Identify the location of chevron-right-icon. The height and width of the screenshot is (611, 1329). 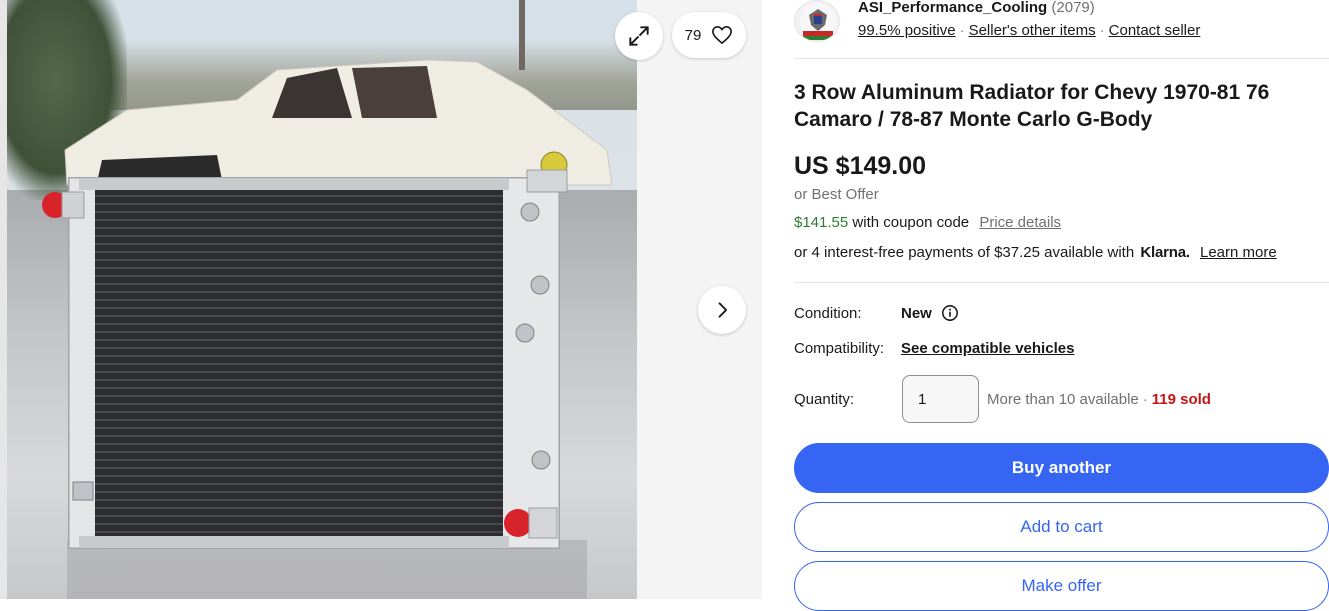
(723, 310).